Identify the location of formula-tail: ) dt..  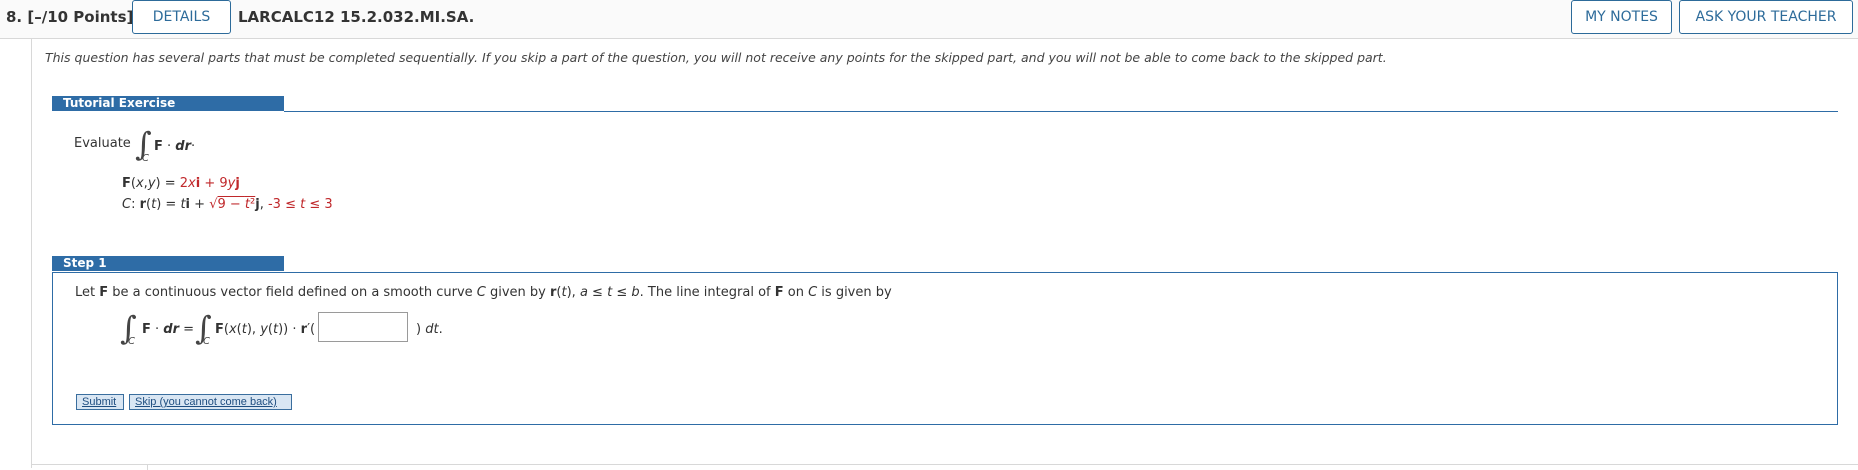
(429, 329).